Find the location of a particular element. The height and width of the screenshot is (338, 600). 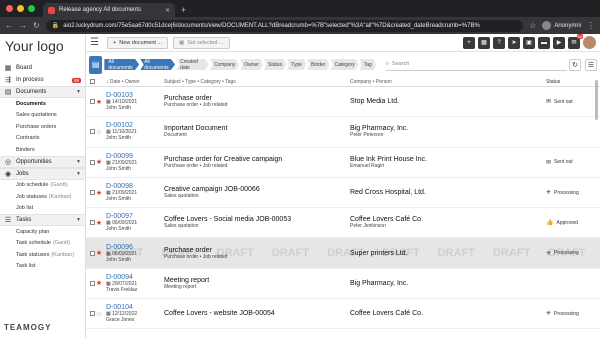

filter-crumb: Company is located at coordinates (224, 64).